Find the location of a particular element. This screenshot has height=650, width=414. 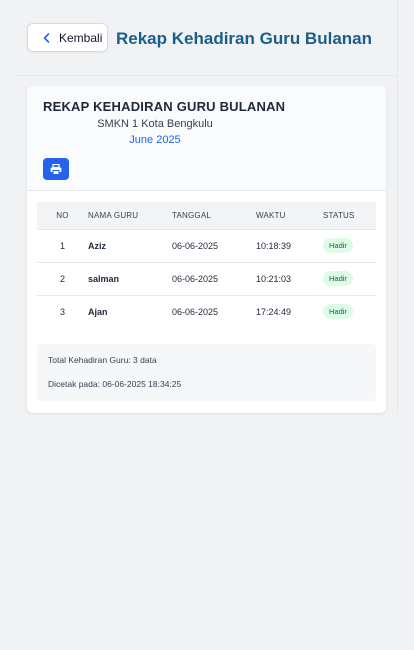

column-header-time: WAKTU is located at coordinates (271, 215).